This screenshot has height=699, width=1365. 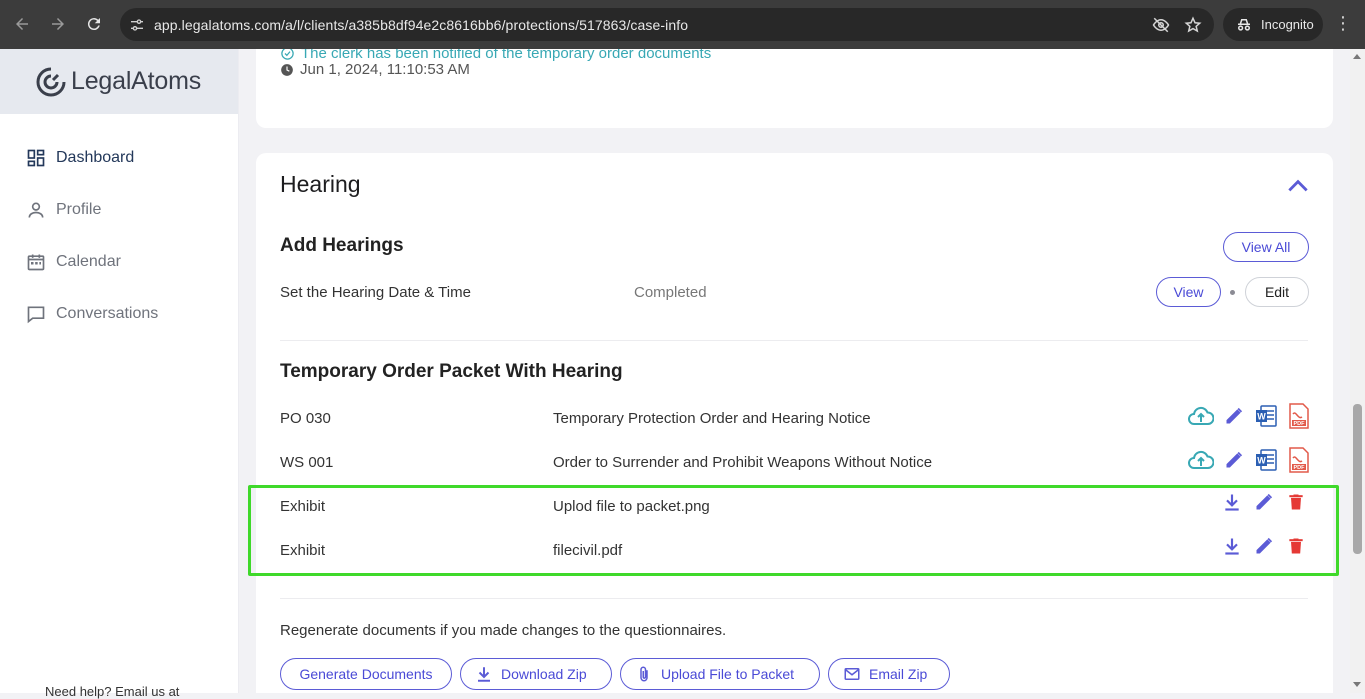 I want to click on hearing-task-label: Set the Hearing Date & Time, so click(x=375, y=292).